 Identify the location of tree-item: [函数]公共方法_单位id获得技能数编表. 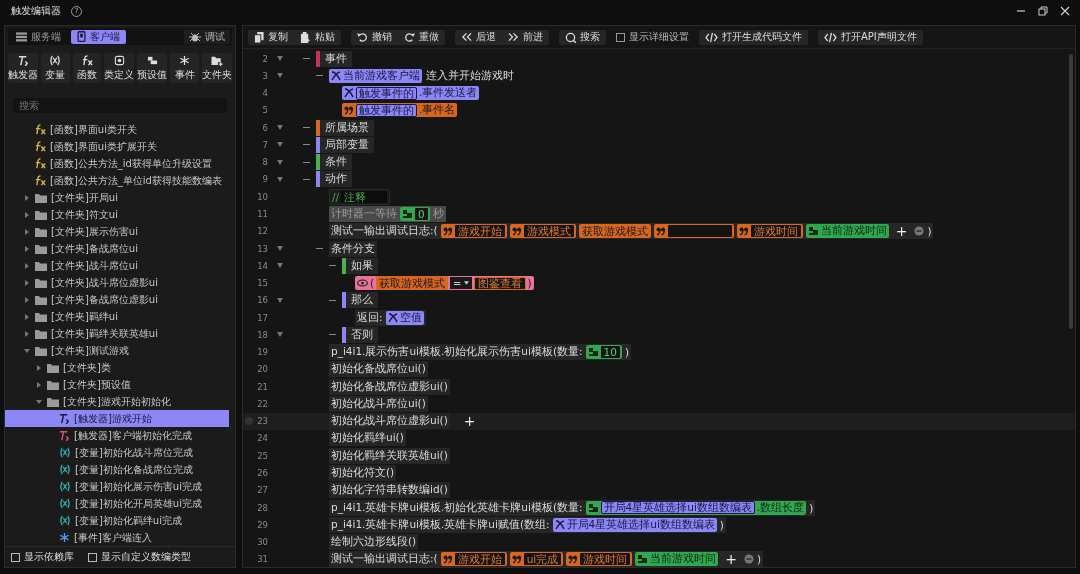
(117, 180).